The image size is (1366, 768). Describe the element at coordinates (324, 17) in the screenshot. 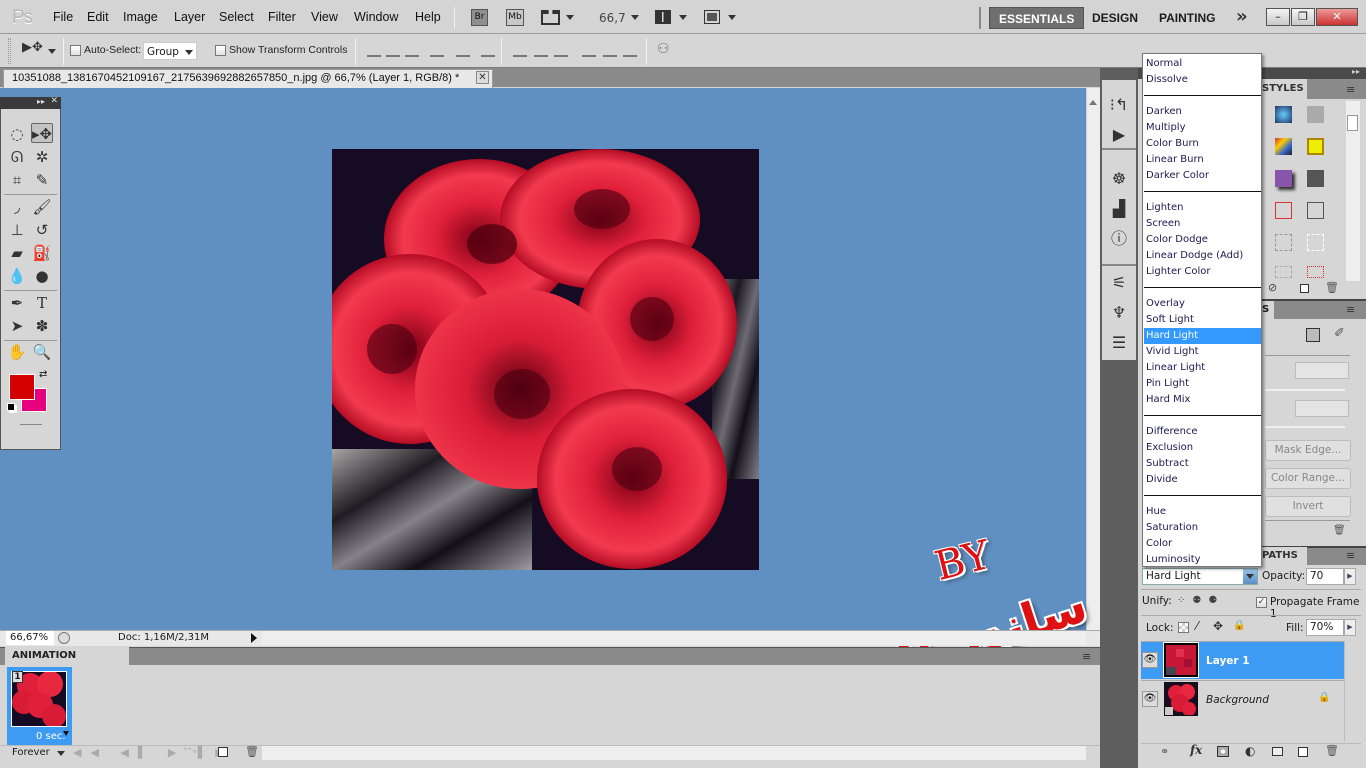

I see `menu-view: View` at that location.